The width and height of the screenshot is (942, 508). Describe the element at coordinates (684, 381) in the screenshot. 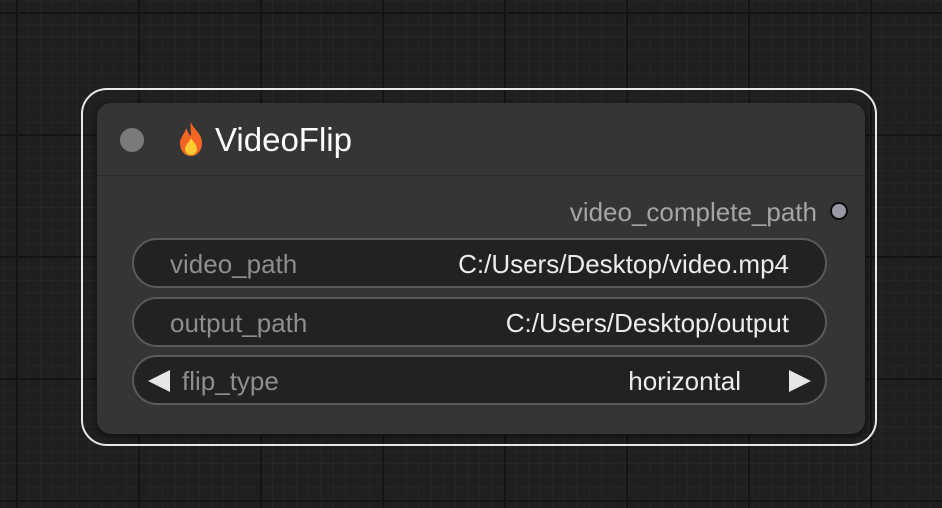

I see `flip-type-value: horizontal` at that location.